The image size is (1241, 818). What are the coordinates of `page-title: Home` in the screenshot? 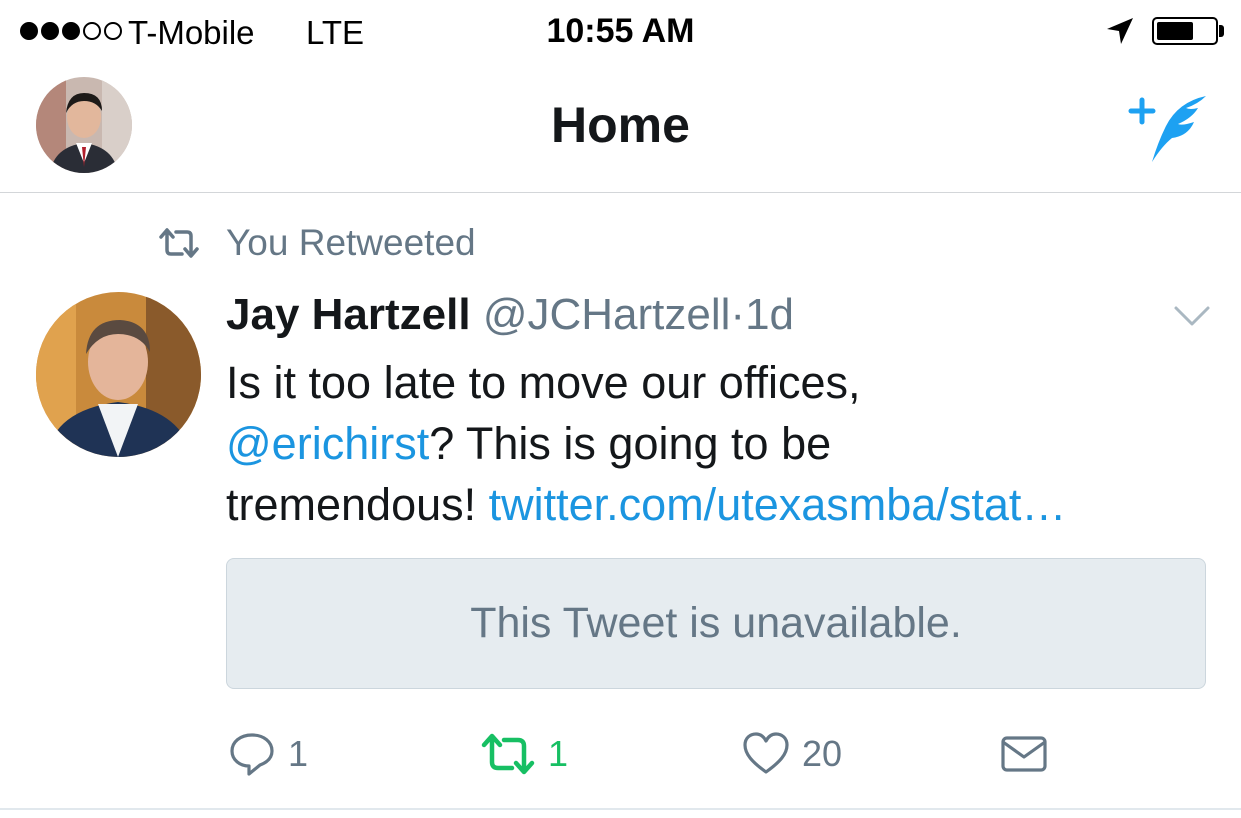 It's located at (620, 125).